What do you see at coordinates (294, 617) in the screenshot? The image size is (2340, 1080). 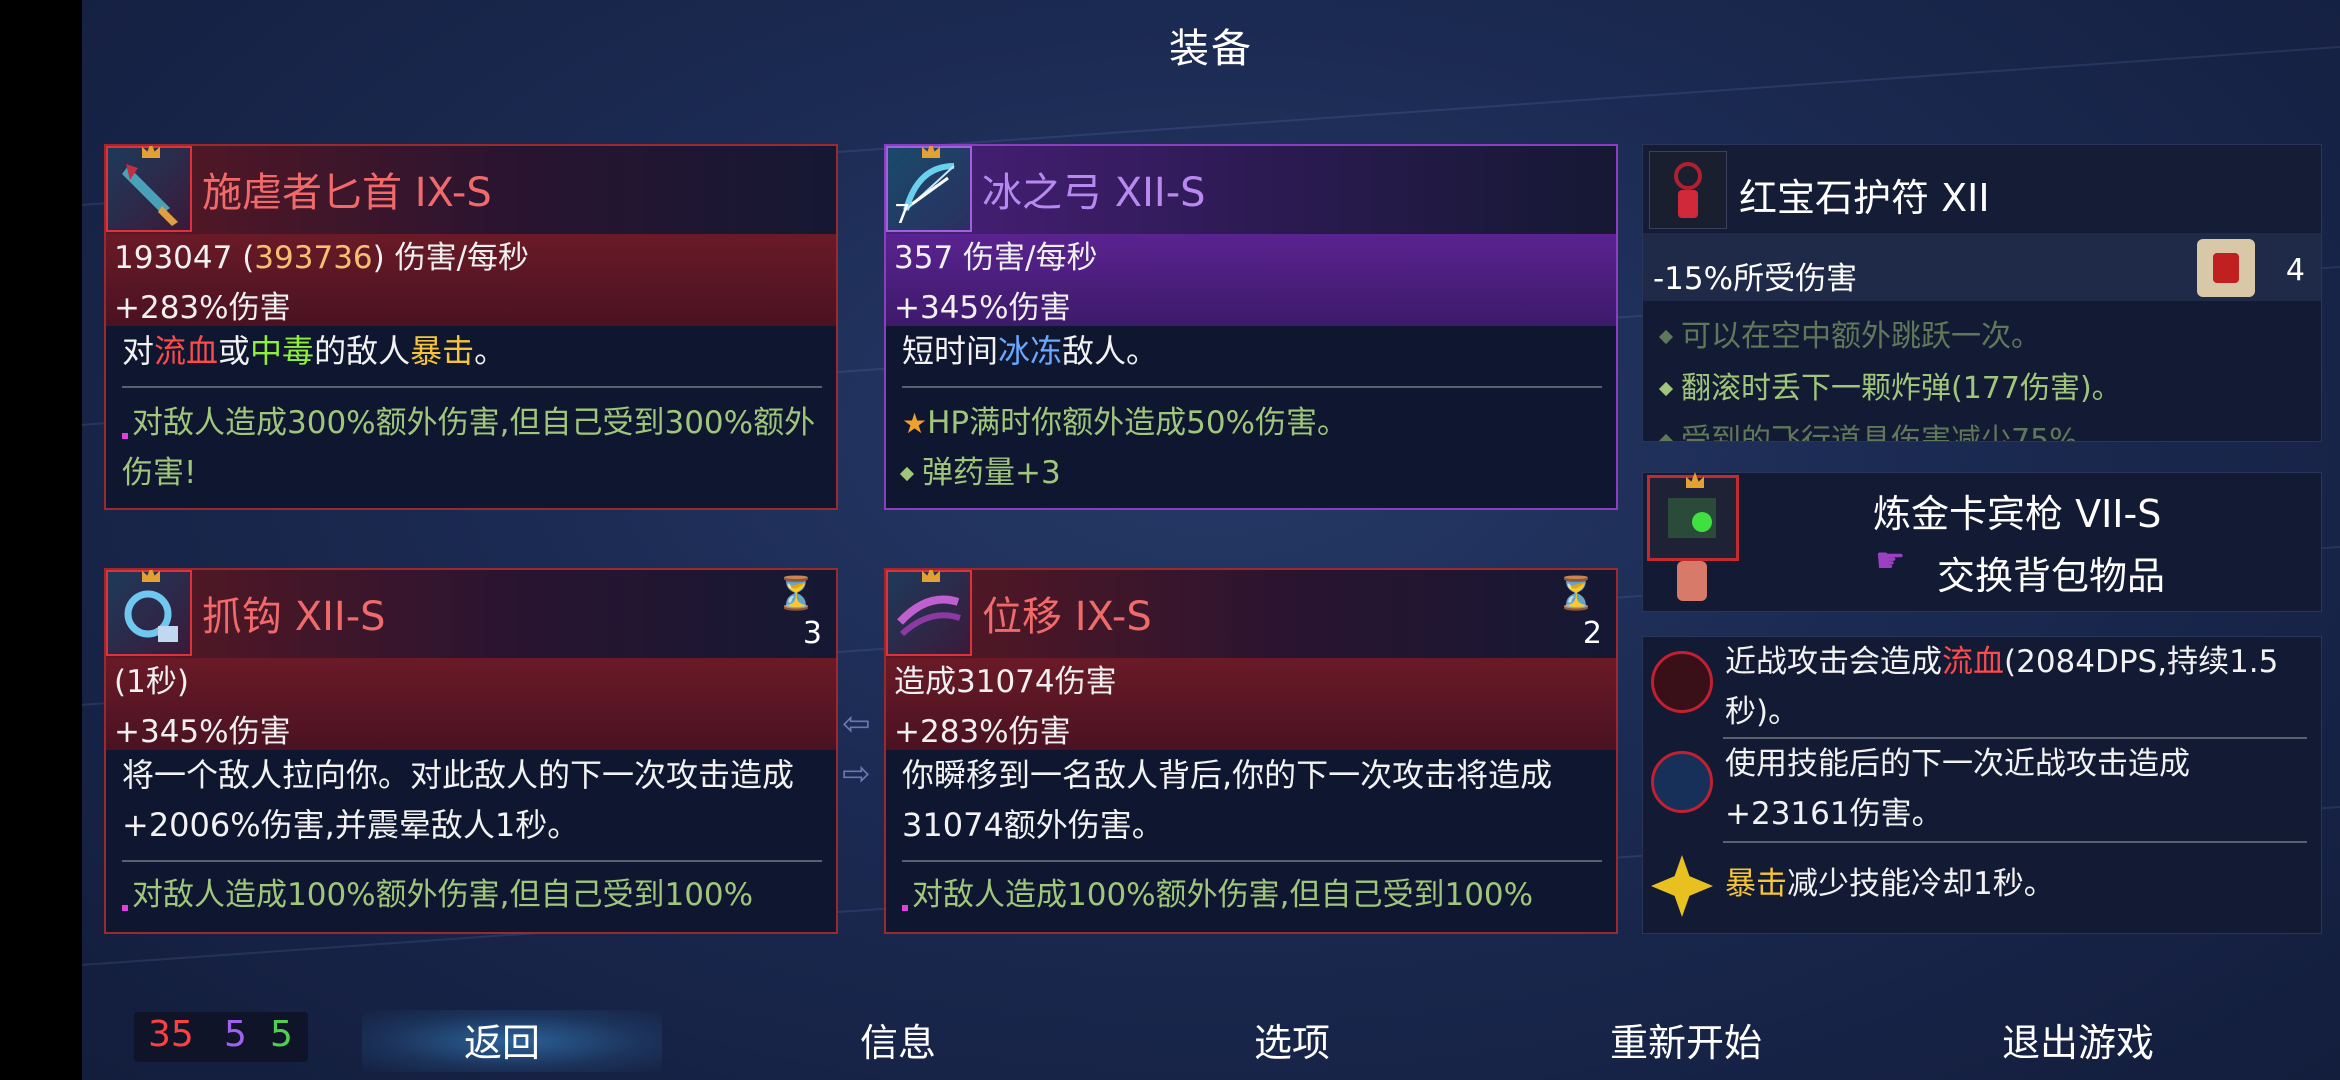 I see `skill-name: 抓钩 XII-S` at bounding box center [294, 617].